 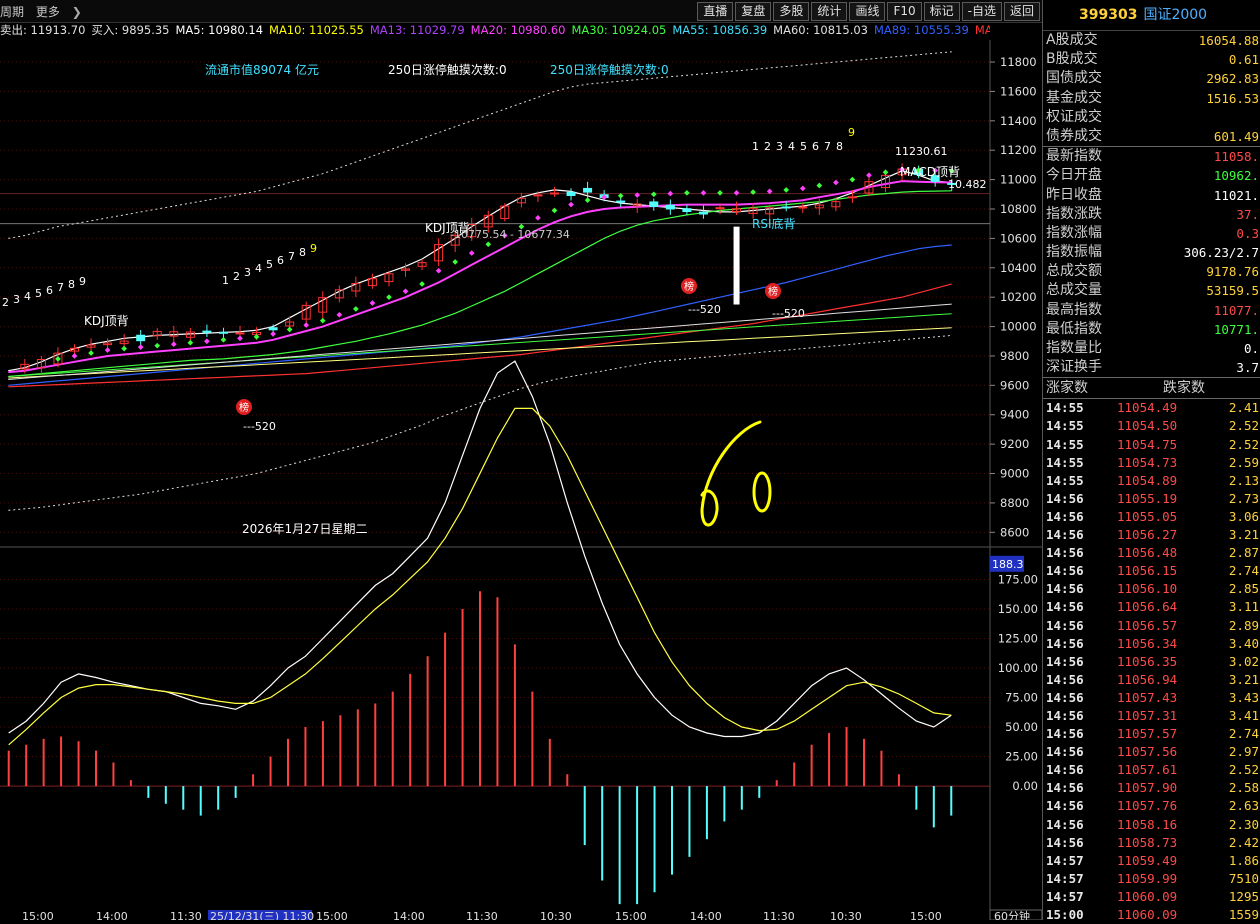 I want to click on toolbar-button-5: F10, so click(x=904, y=11).